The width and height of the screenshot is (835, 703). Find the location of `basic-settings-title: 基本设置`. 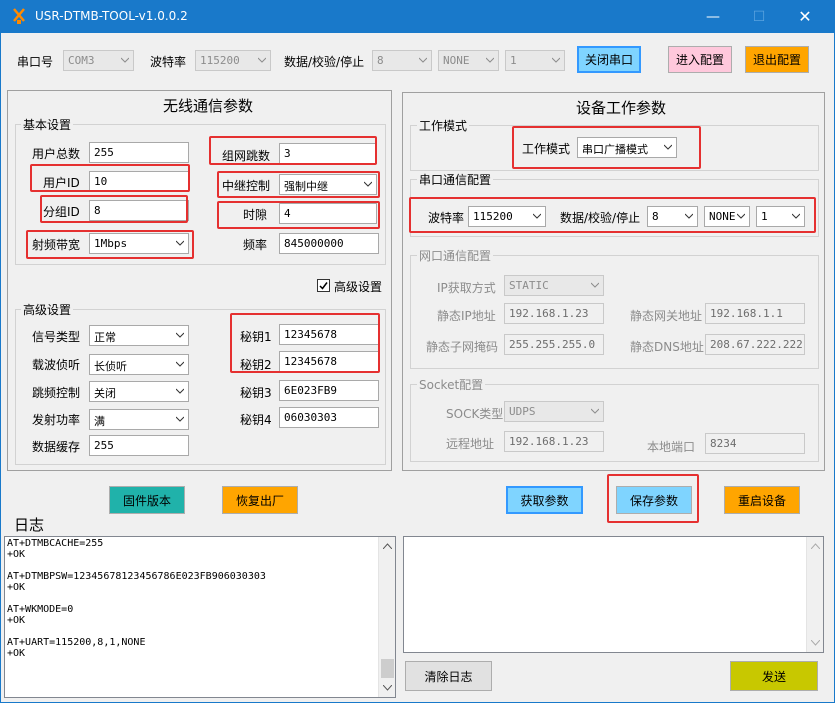

basic-settings-title: 基本设置 is located at coordinates (47, 124).